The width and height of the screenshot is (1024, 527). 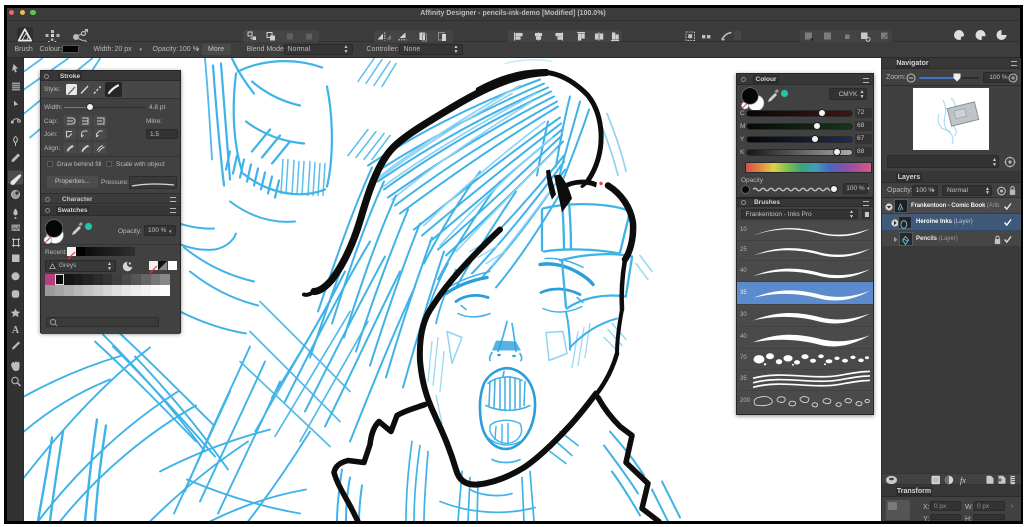 What do you see at coordinates (963, 480) in the screenshot?
I see `svg-text: fx` at bounding box center [963, 480].